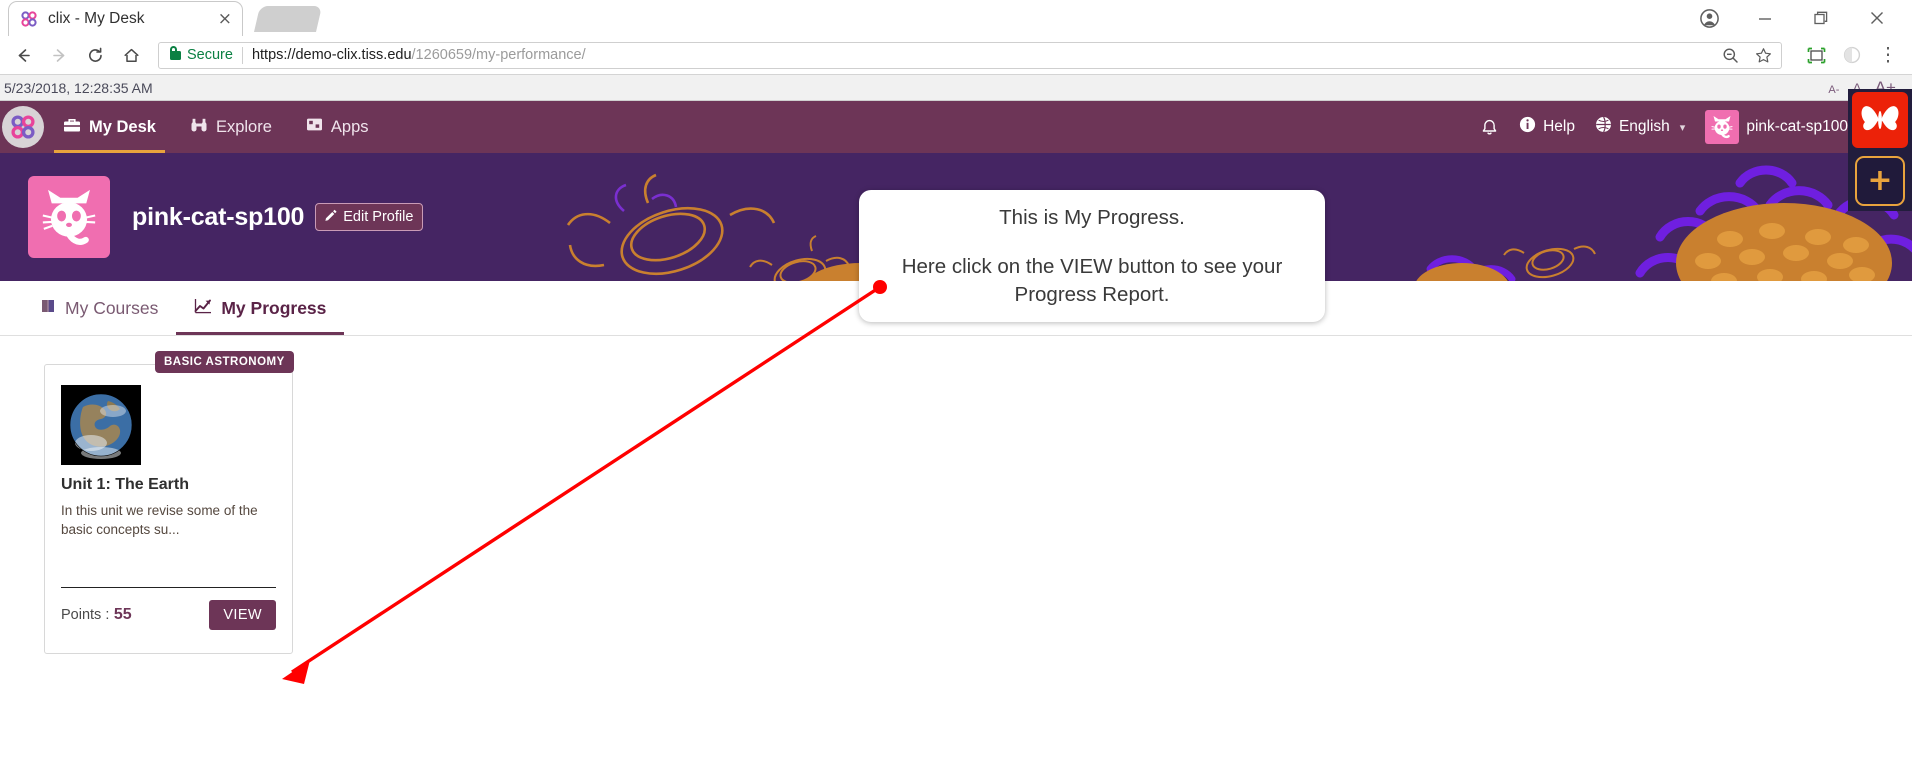  I want to click on forward-button, so click(59, 55).